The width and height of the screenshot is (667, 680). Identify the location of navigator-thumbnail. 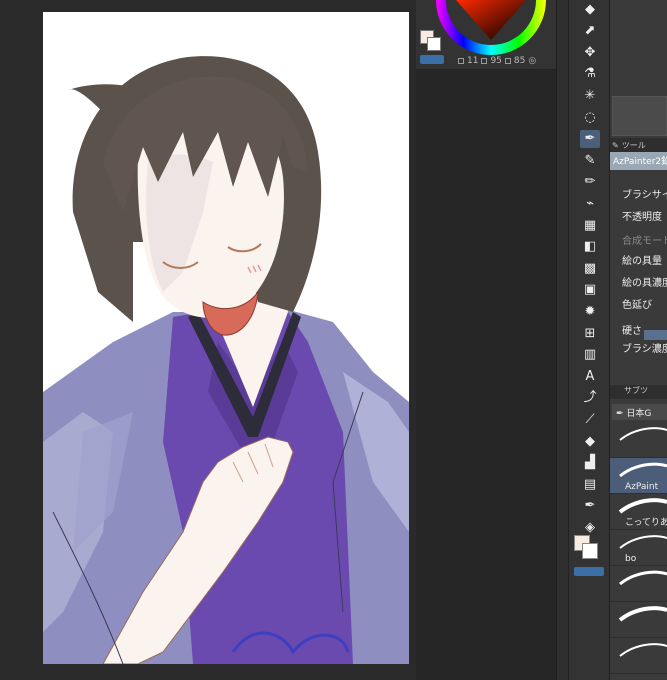
(639, 116).